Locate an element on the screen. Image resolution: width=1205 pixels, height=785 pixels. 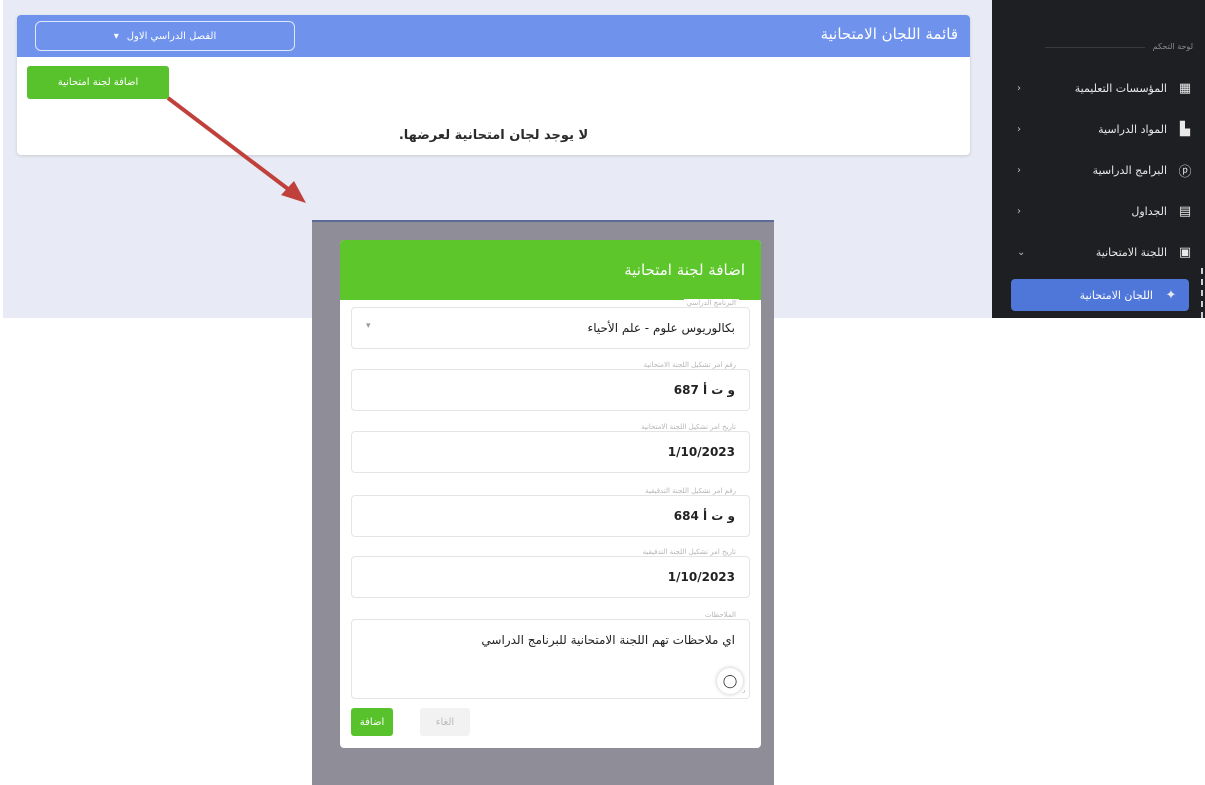
chevron-down-icon: ▾ is located at coordinates (368, 326).